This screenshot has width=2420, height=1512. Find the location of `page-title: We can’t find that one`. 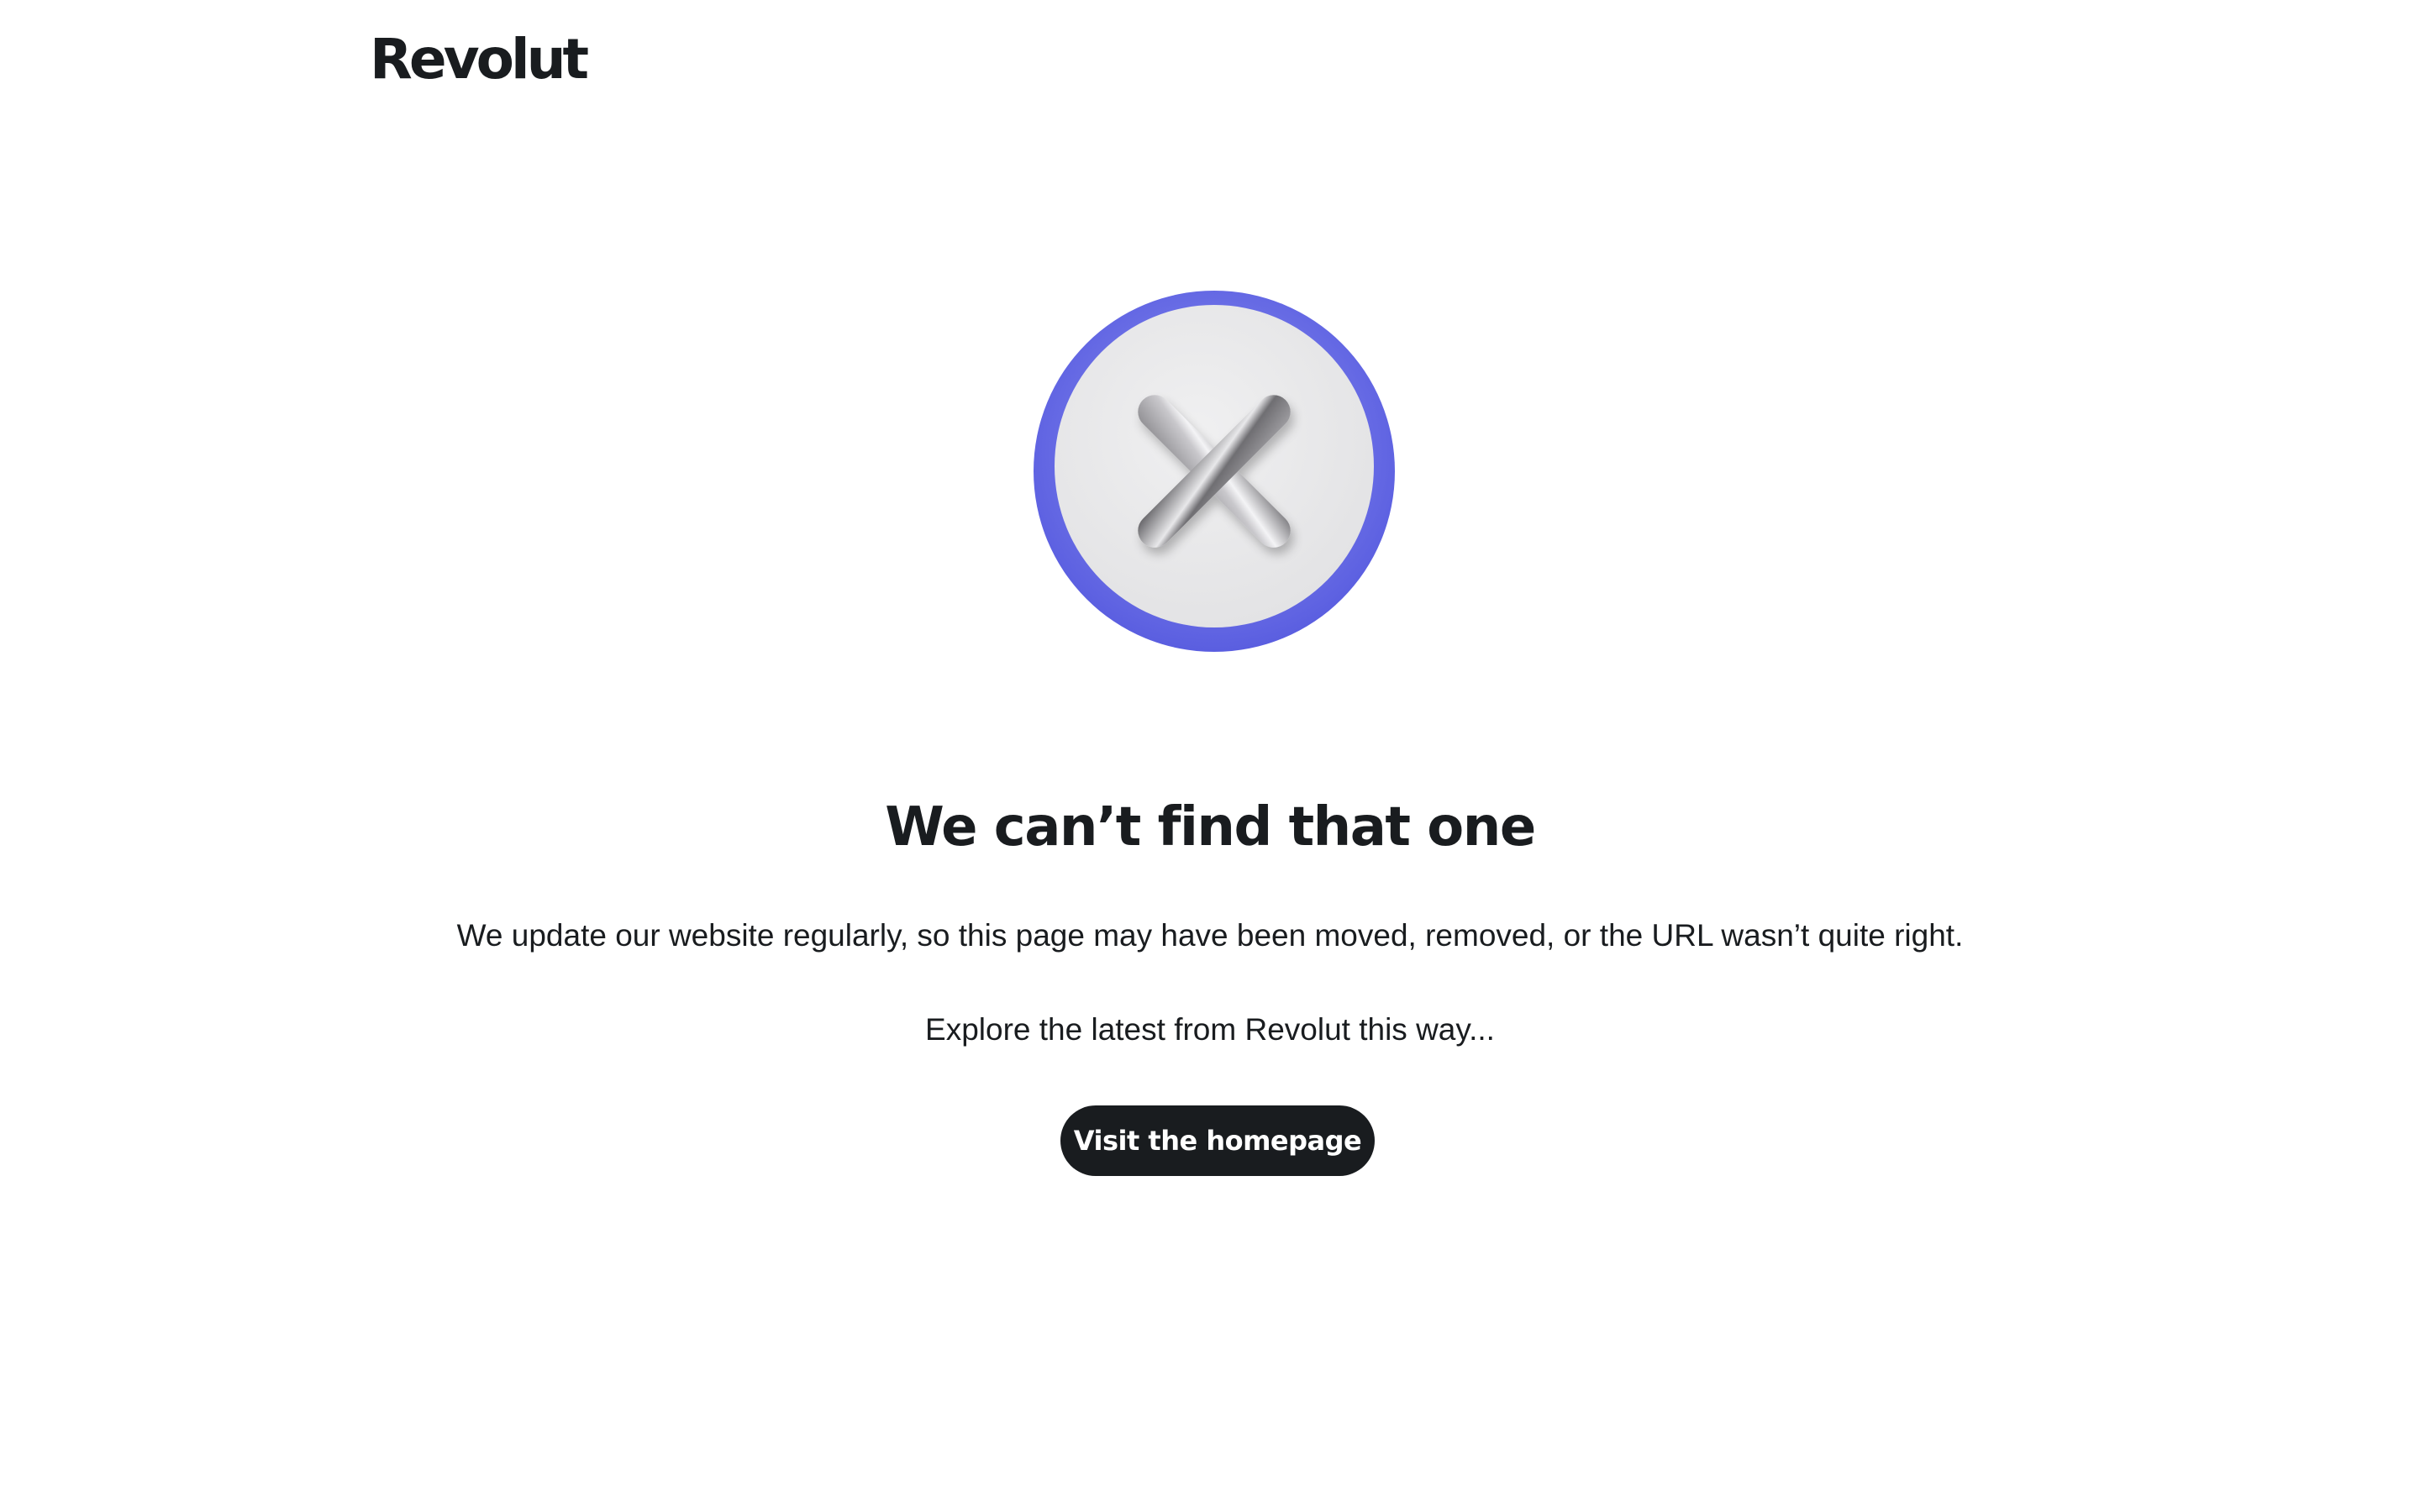

page-title: We can’t find that one is located at coordinates (1210, 827).